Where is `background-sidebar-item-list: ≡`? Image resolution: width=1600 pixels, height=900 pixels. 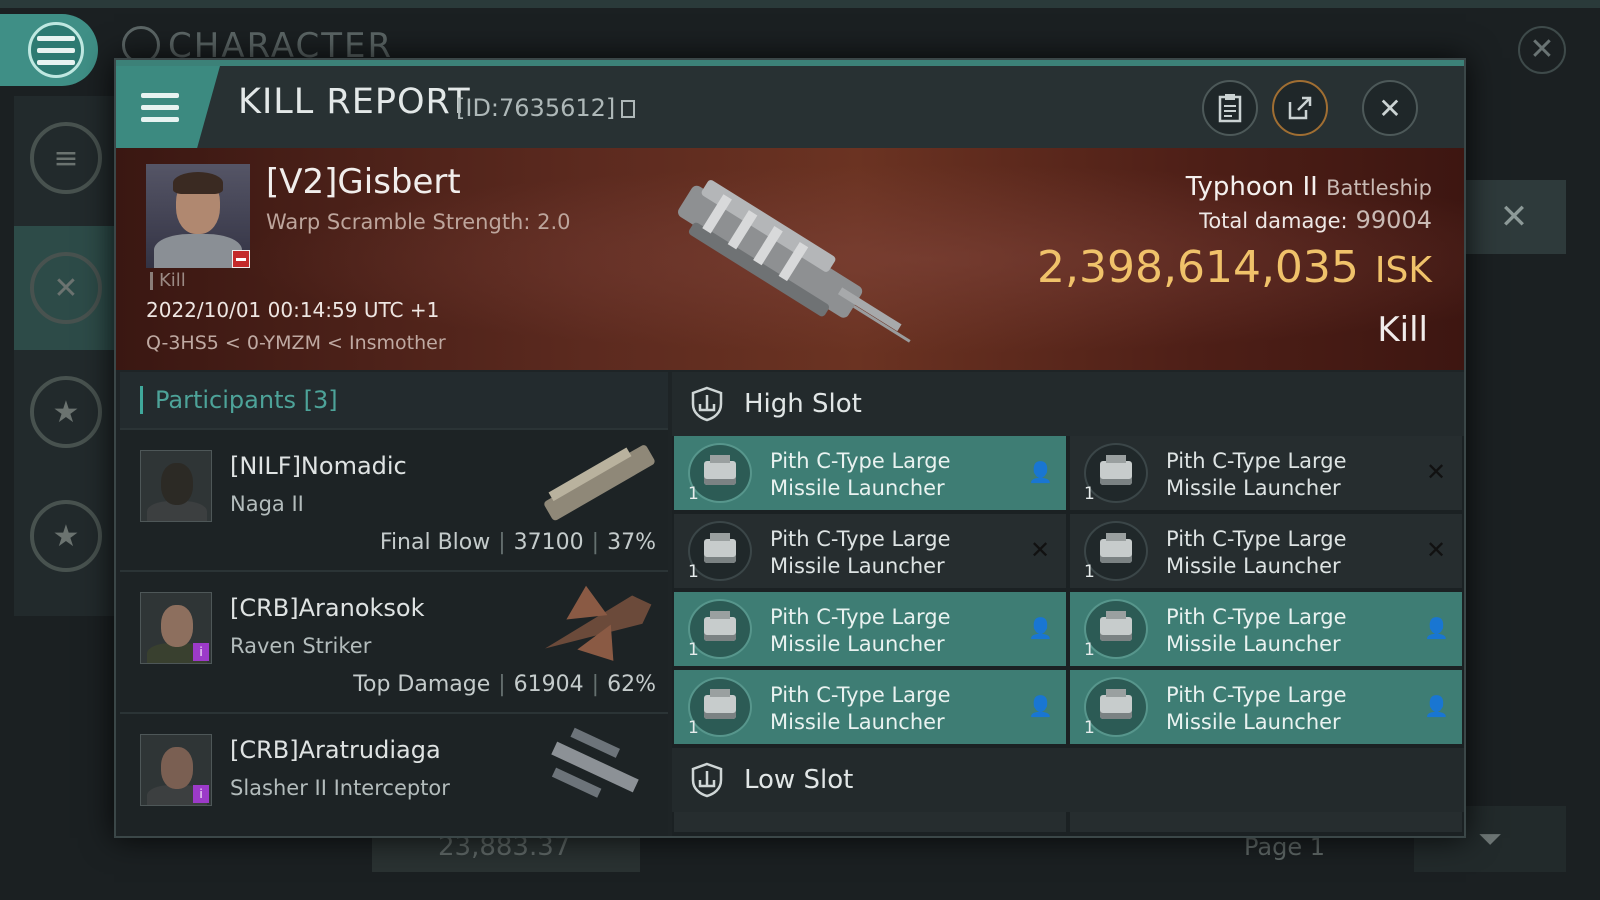 background-sidebar-item-list: ≡ is located at coordinates (66, 158).